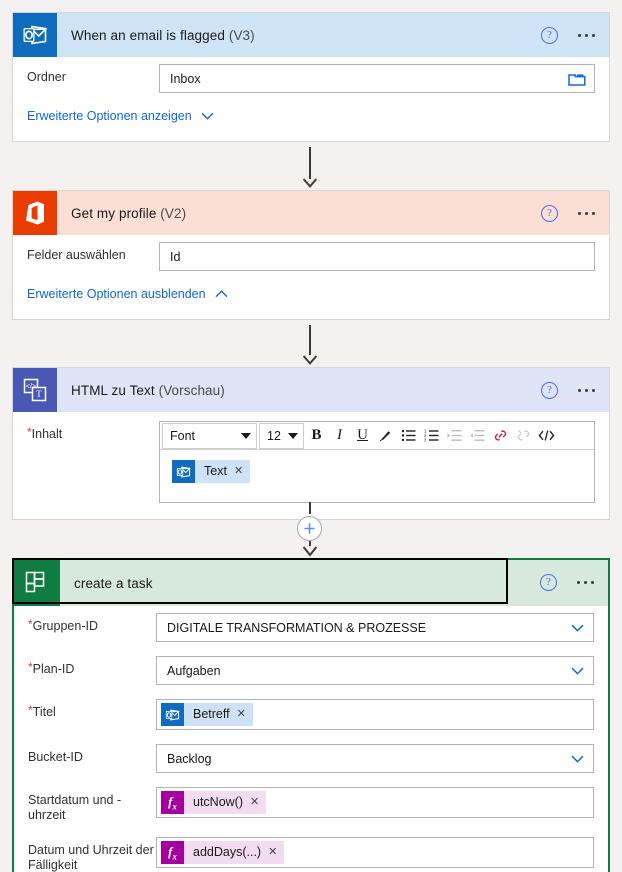  I want to click on field-row-inhalt: *Inhalt Font 12 B I U 1 2 3 Text ✕, so click(311, 464).